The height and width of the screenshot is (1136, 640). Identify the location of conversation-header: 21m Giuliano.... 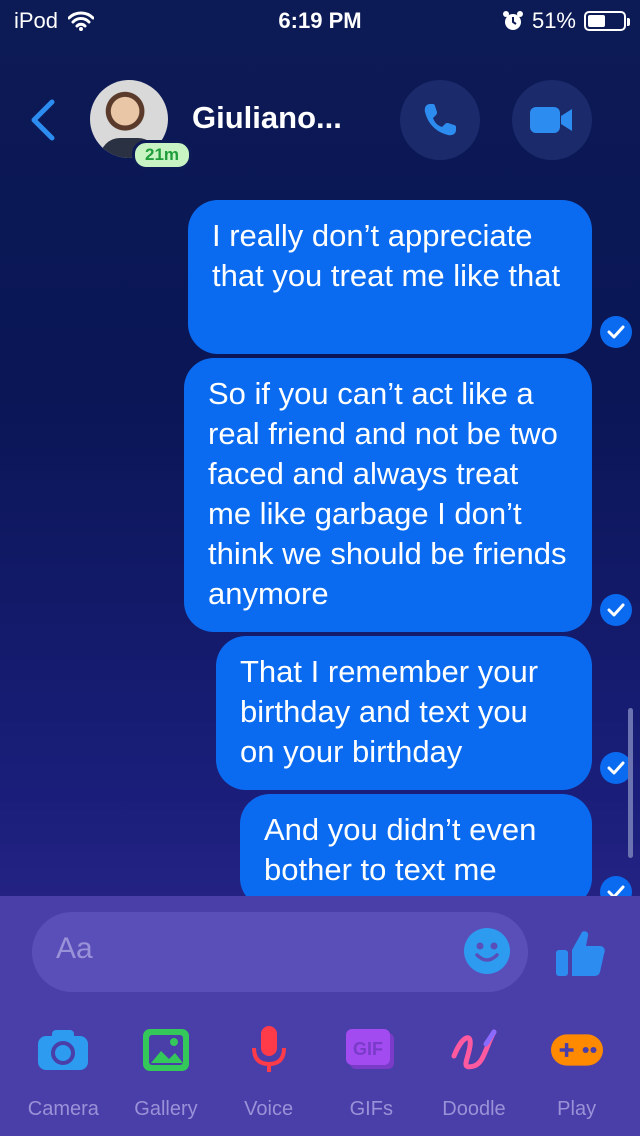
(320, 125).